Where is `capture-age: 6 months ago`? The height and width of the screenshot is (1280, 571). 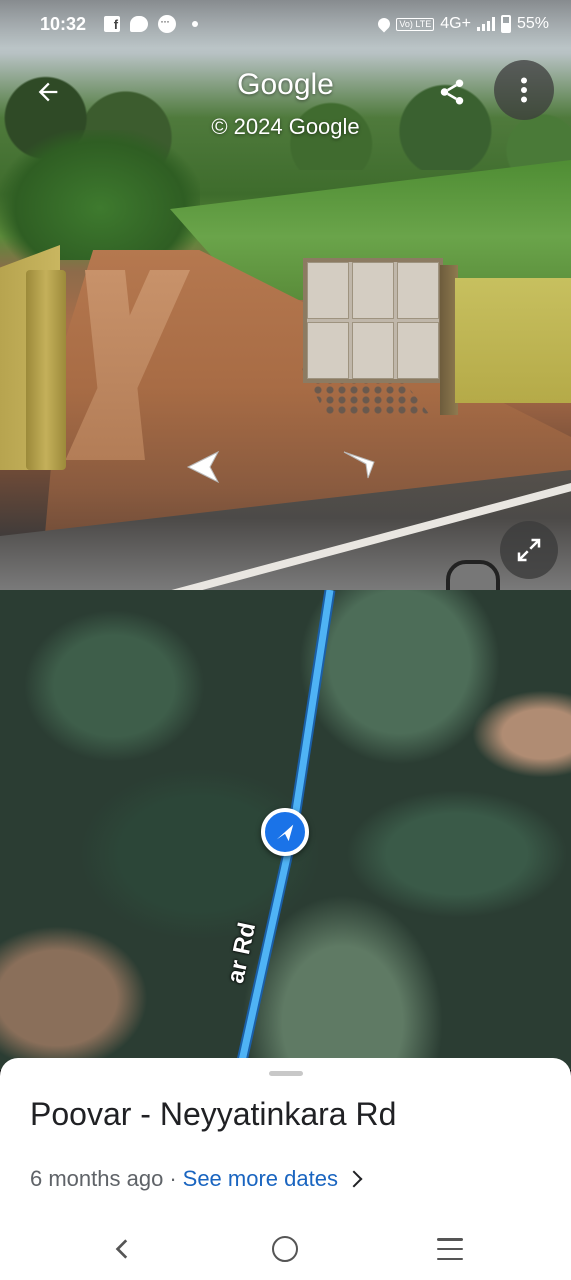 capture-age: 6 months ago is located at coordinates (97, 1178).